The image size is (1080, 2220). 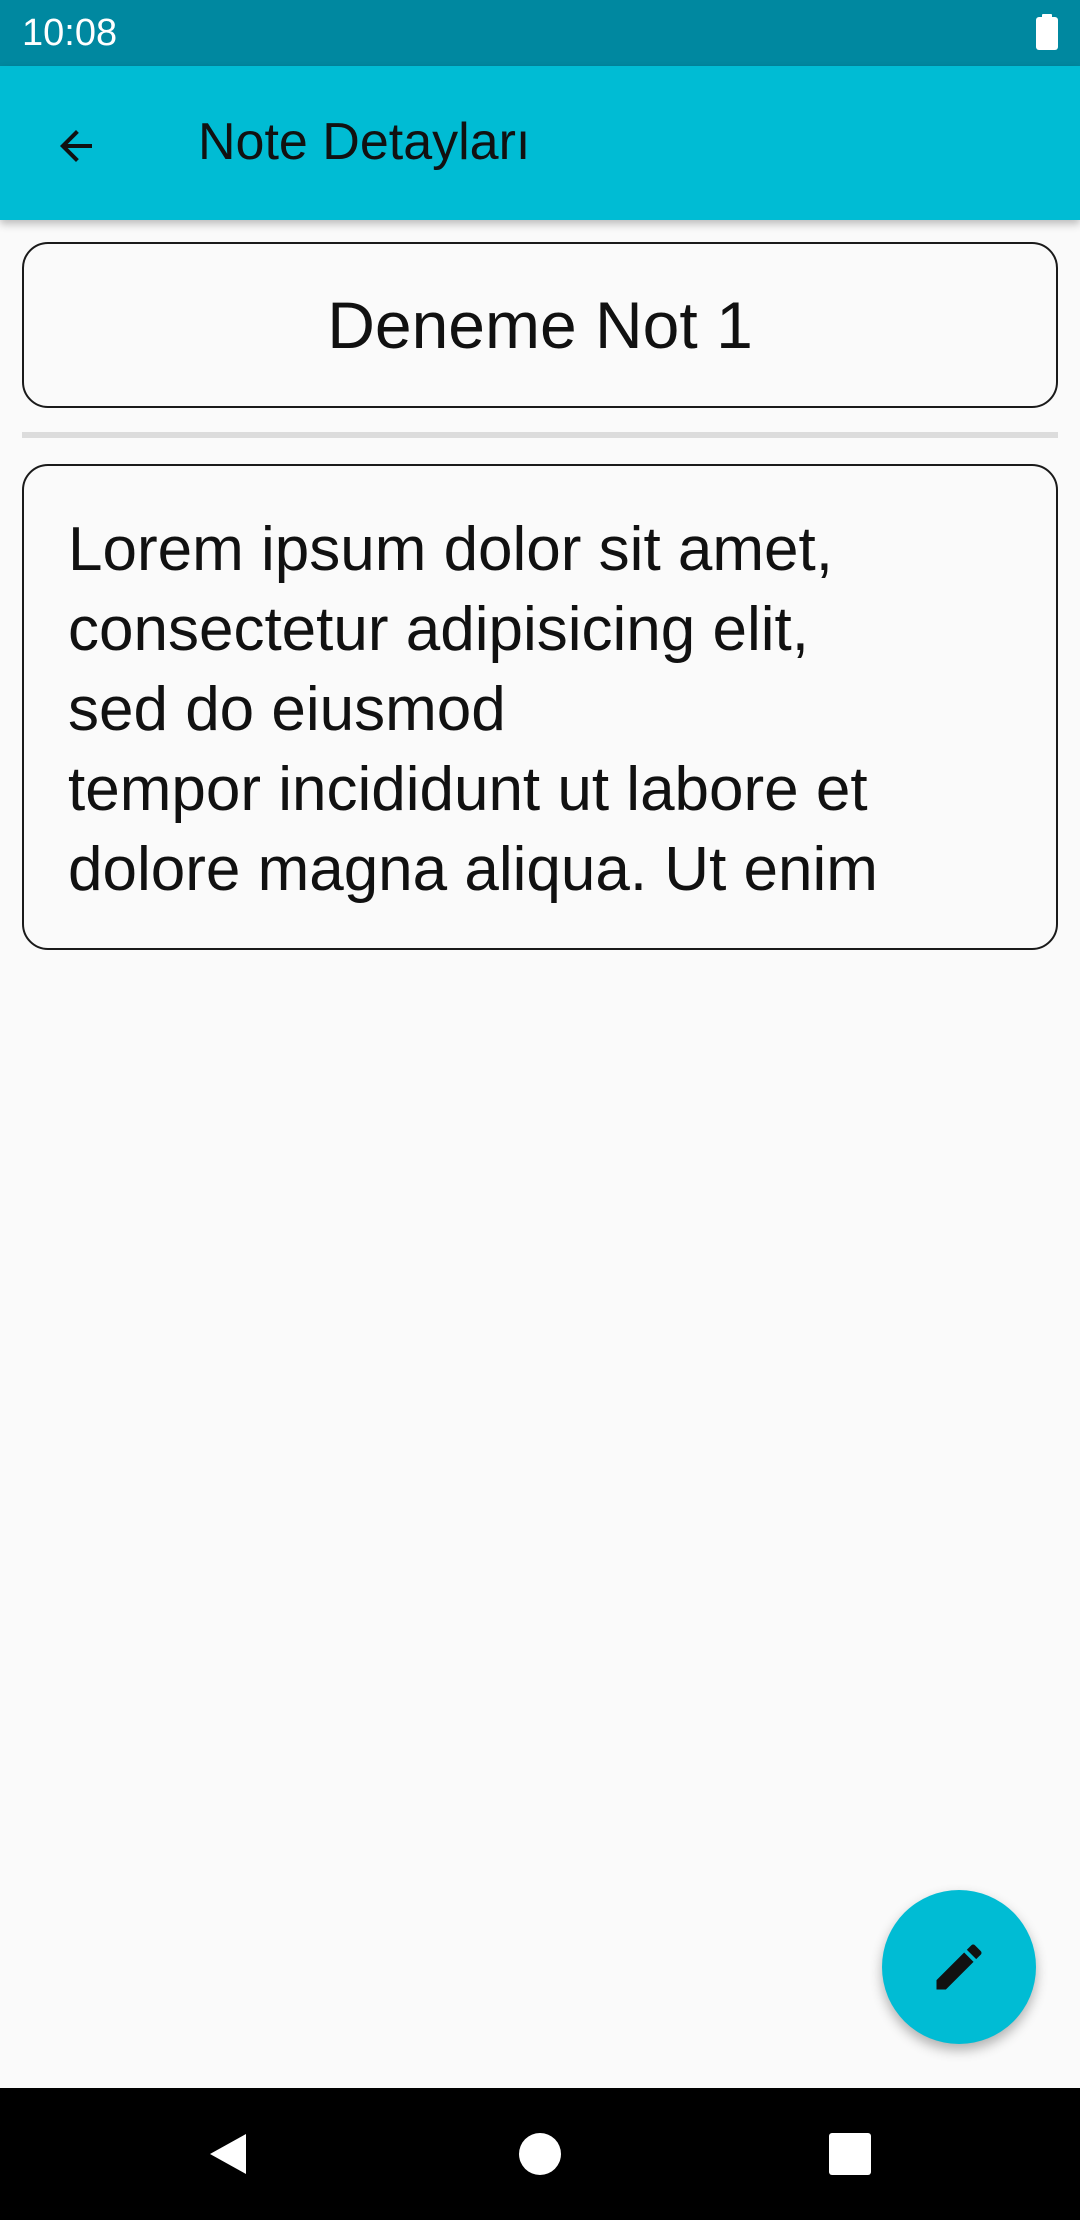 I want to click on divider, so click(x=540, y=435).